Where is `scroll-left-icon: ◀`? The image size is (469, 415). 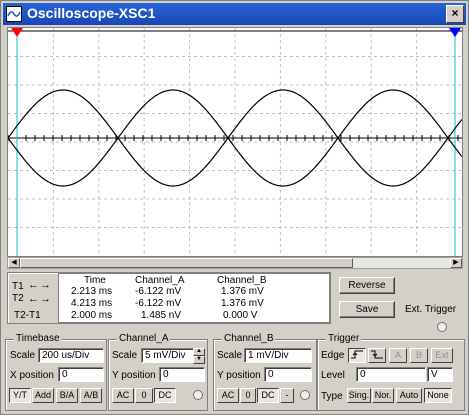
scroll-left-icon: ◀ is located at coordinates (14, 263).